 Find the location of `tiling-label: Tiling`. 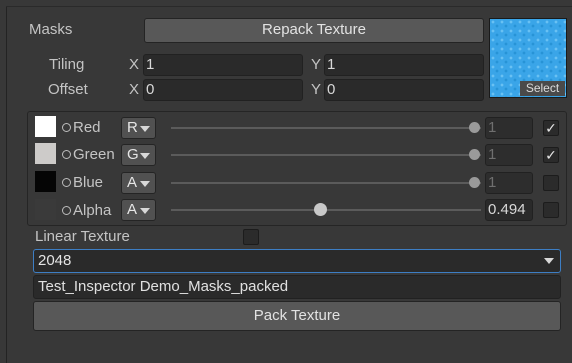

tiling-label: Tiling is located at coordinates (67, 64).